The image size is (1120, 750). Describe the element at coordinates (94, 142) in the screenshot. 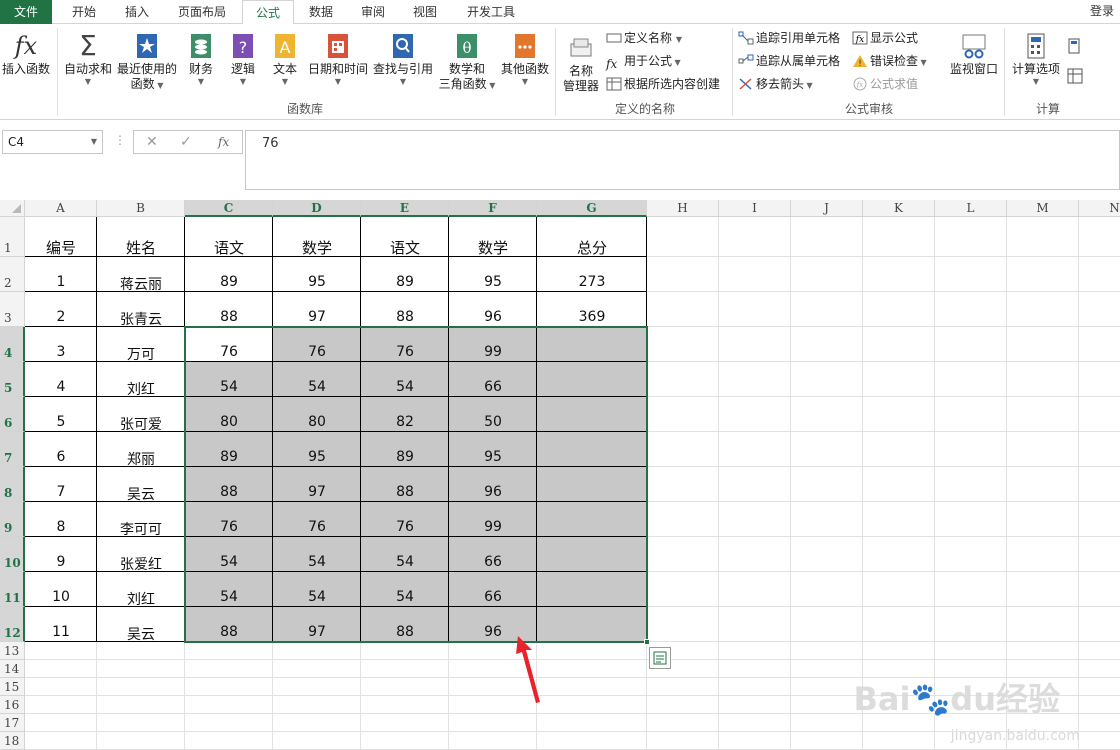

I see `chevron-down-icon: ▼` at that location.